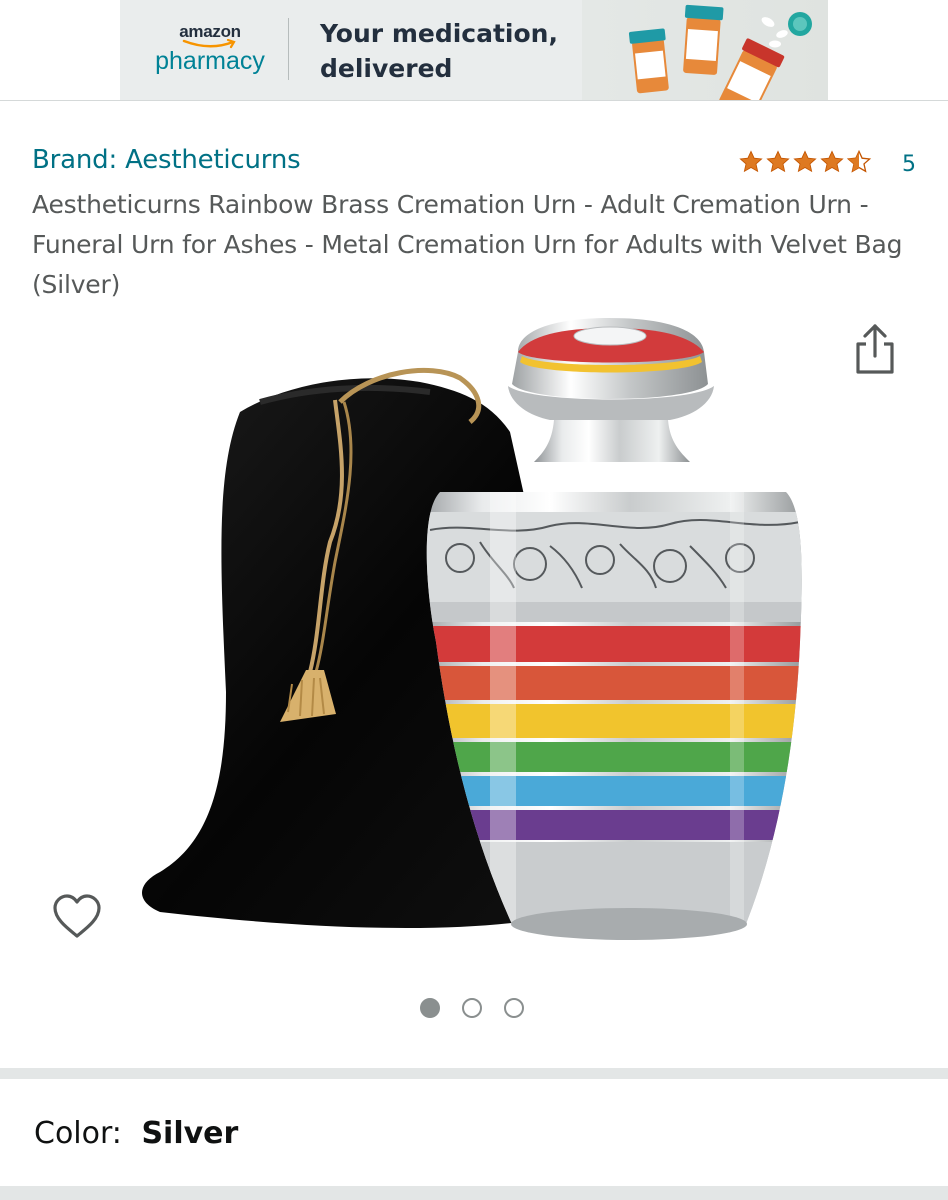 The width and height of the screenshot is (948, 1200). I want to click on star-half-icon, so click(859, 161).